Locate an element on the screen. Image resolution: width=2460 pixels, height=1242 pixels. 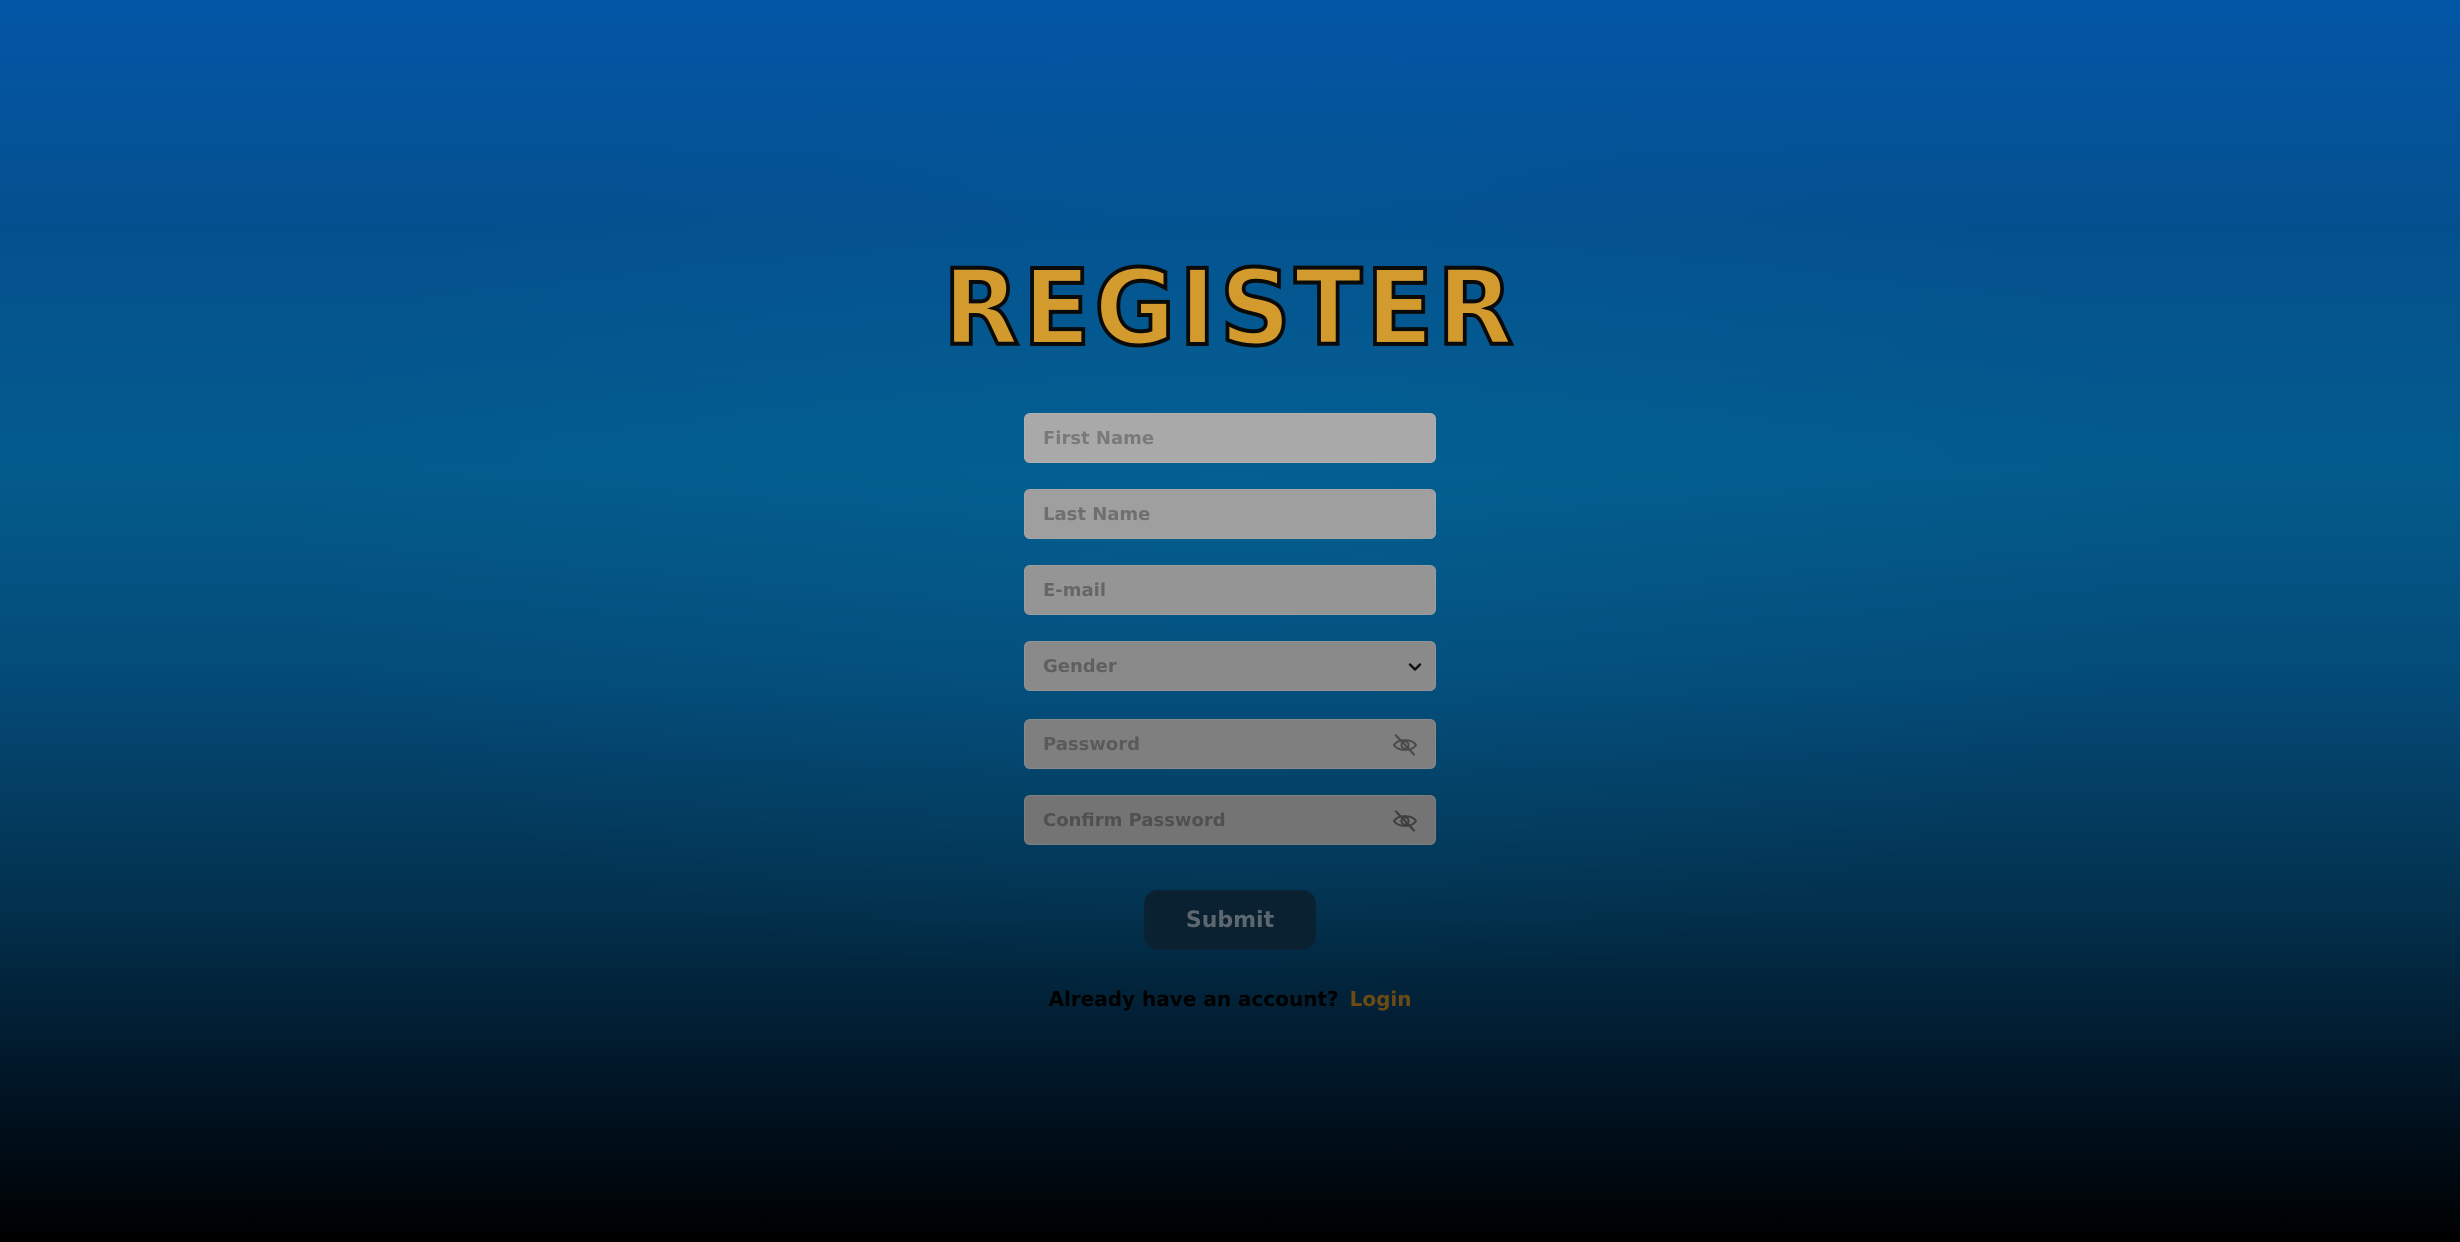
gender-field: Gender is located at coordinates (1230, 666).